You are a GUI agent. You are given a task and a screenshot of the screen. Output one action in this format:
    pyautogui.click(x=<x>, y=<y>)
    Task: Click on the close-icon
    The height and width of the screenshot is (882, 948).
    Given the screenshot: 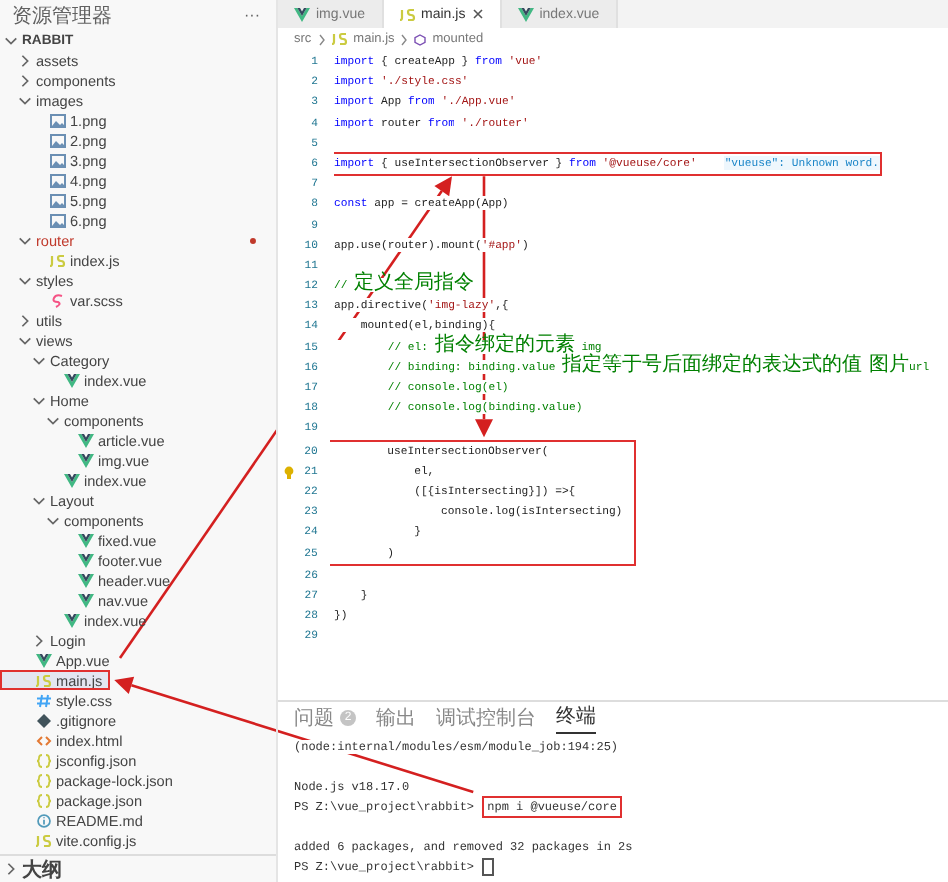 What is the action you would take?
    pyautogui.click(x=477, y=14)
    